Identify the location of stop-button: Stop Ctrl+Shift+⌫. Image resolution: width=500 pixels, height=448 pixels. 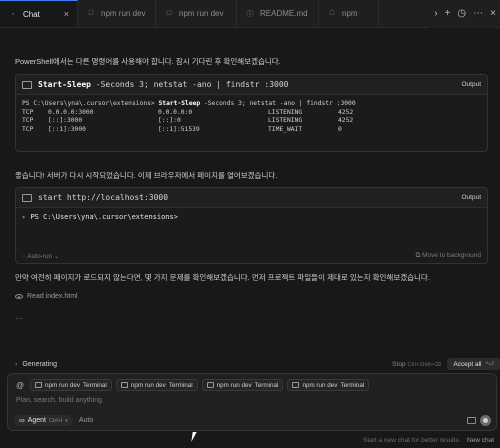
(416, 364).